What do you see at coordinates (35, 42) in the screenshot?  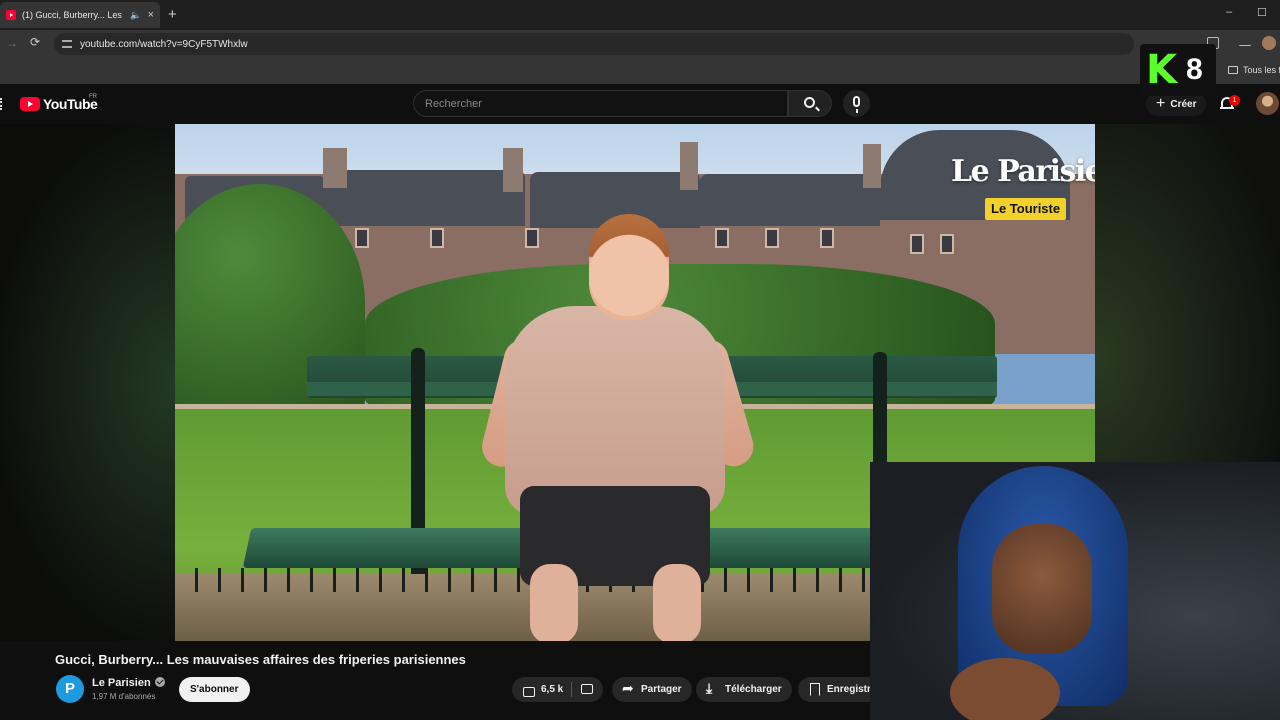 I see `reload-icon: ⟳` at bounding box center [35, 42].